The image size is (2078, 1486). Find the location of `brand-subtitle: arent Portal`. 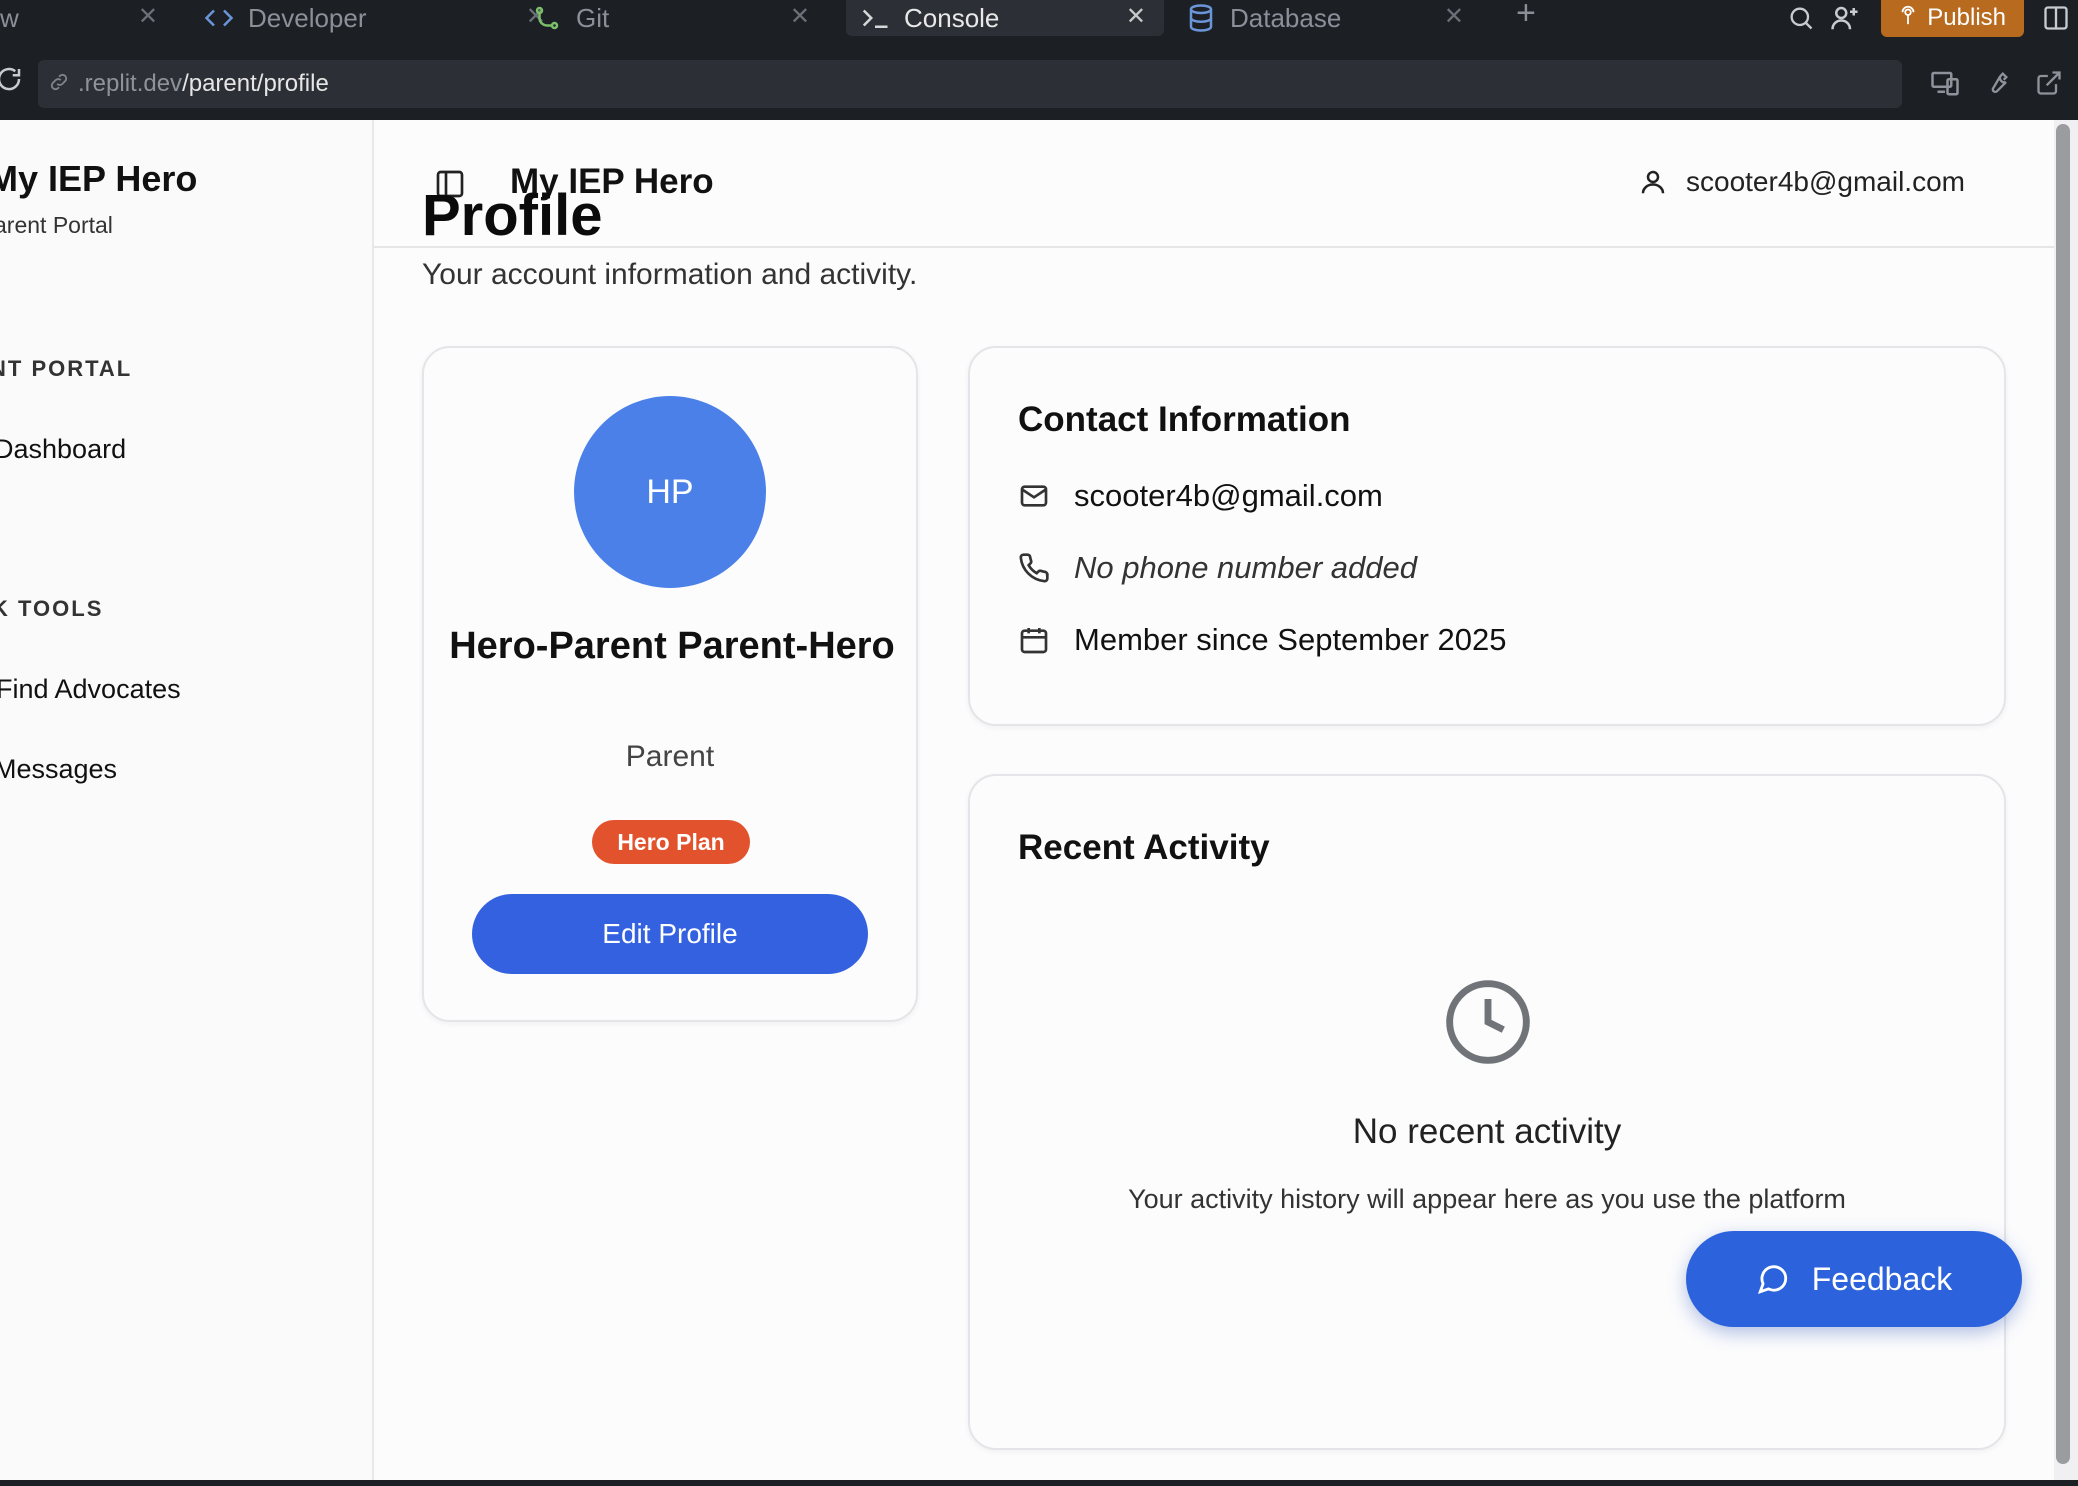

brand-subtitle: arent Portal is located at coordinates (56, 225).